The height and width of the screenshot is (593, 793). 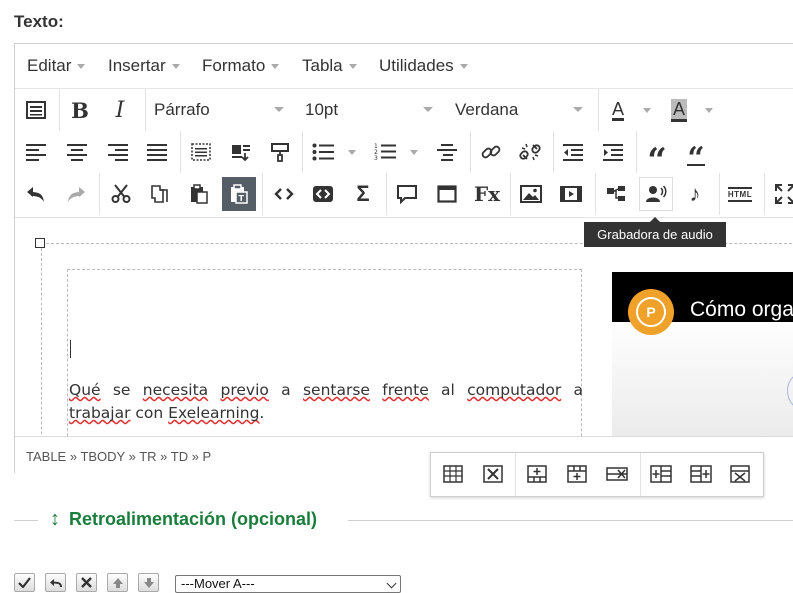 What do you see at coordinates (740, 474) in the screenshot?
I see `delete-column-icon` at bounding box center [740, 474].